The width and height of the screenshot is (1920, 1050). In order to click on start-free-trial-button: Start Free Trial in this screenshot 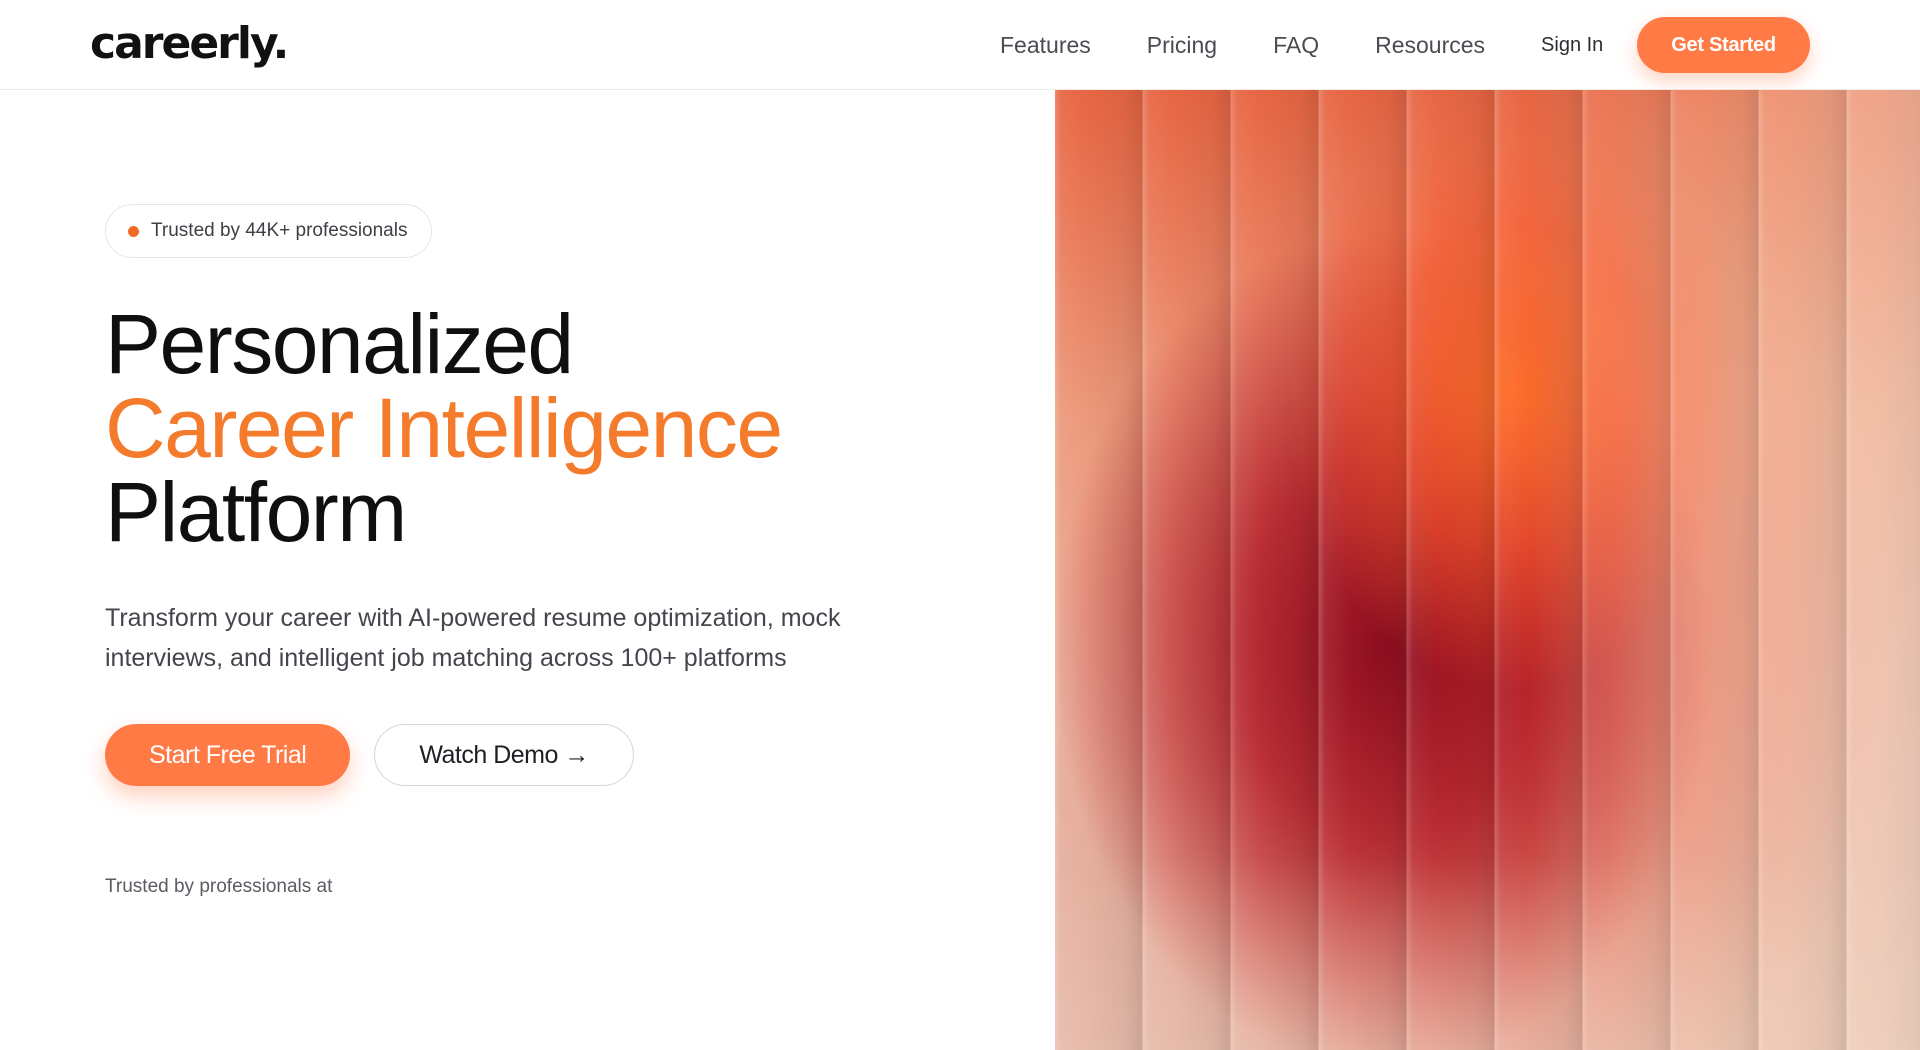, I will do `click(228, 755)`.